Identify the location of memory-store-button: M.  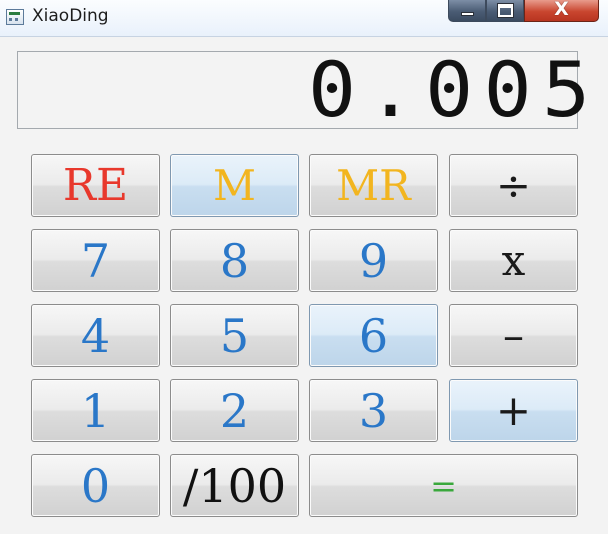
(234, 185).